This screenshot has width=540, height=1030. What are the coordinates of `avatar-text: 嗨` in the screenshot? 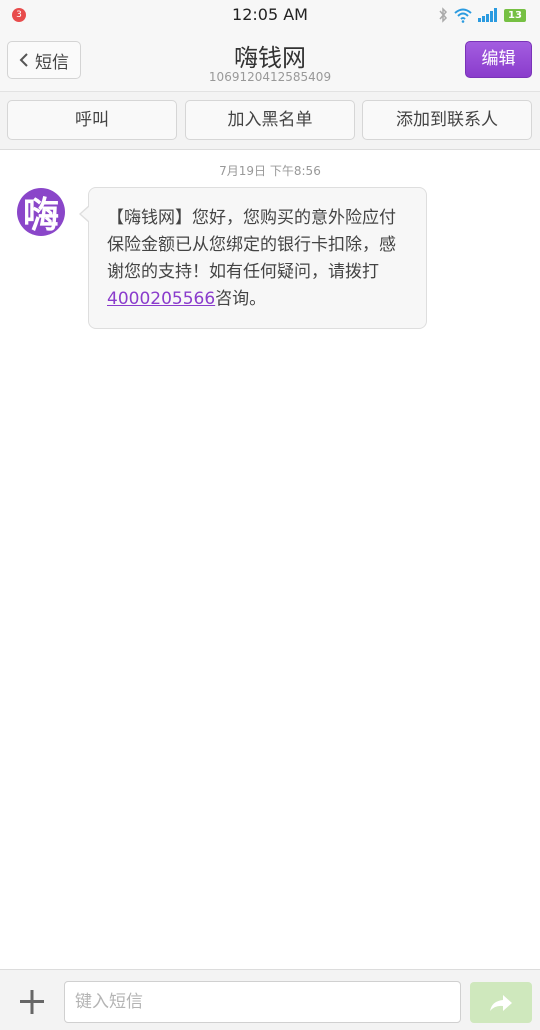 It's located at (40, 215).